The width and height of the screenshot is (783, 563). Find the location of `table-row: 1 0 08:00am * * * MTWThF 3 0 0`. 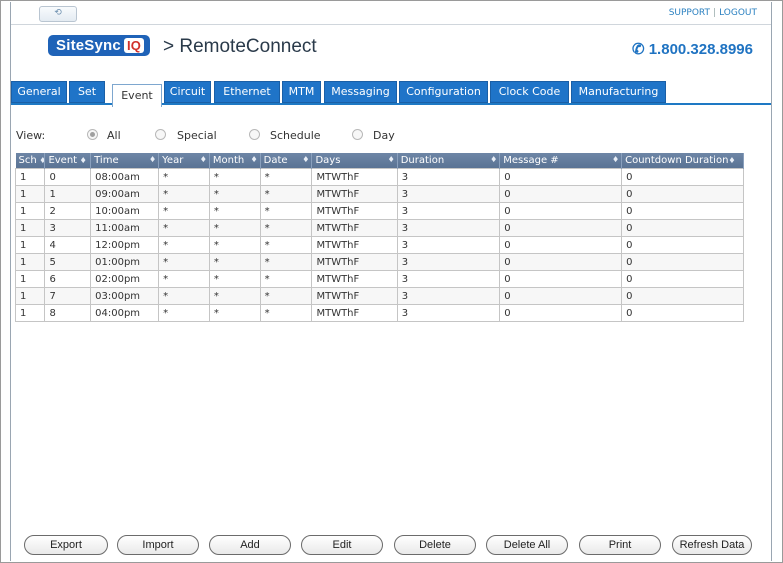

table-row: 1 0 08:00am * * * MTWThF 3 0 0 is located at coordinates (379, 177).